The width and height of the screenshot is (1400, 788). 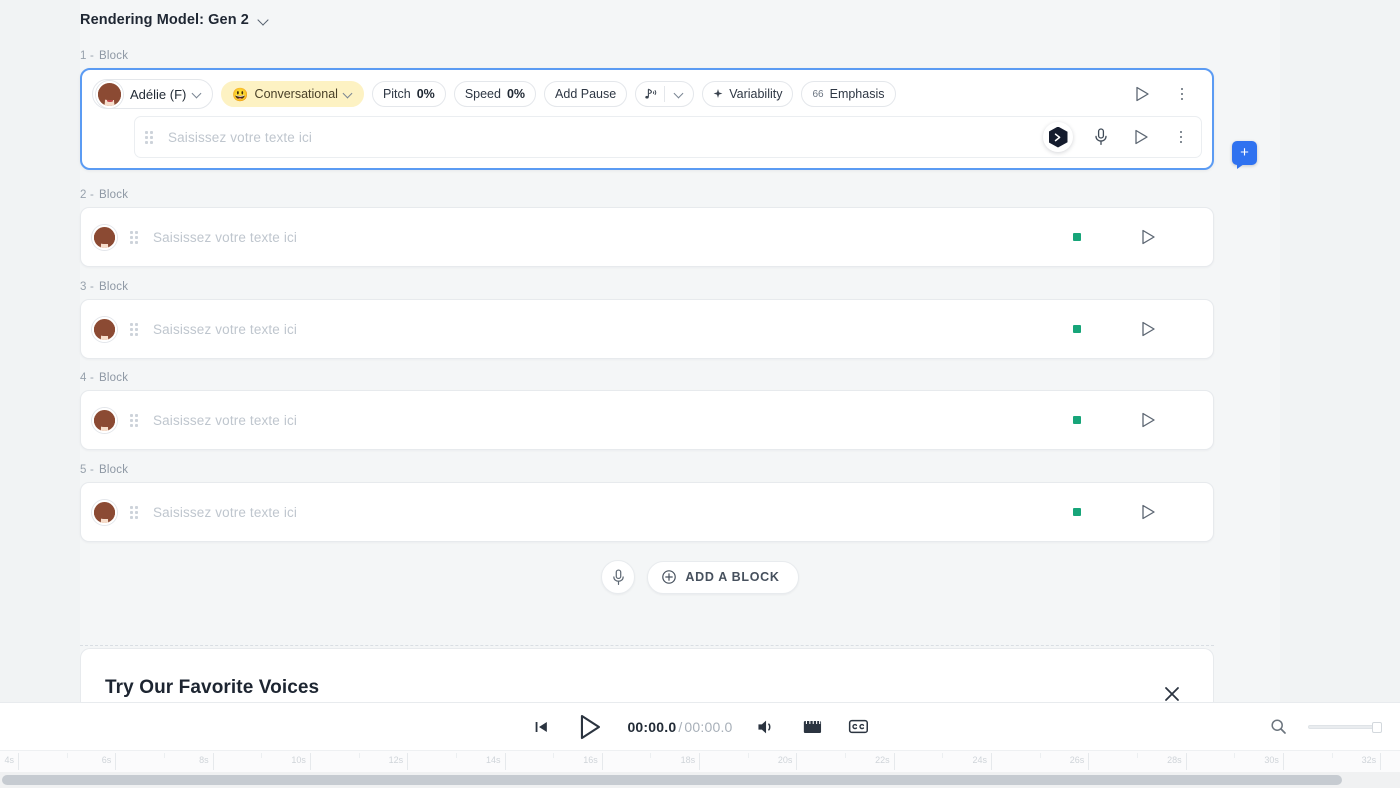 I want to click on block-5-text-input: Saisissez votre texte ici, so click(x=225, y=512).